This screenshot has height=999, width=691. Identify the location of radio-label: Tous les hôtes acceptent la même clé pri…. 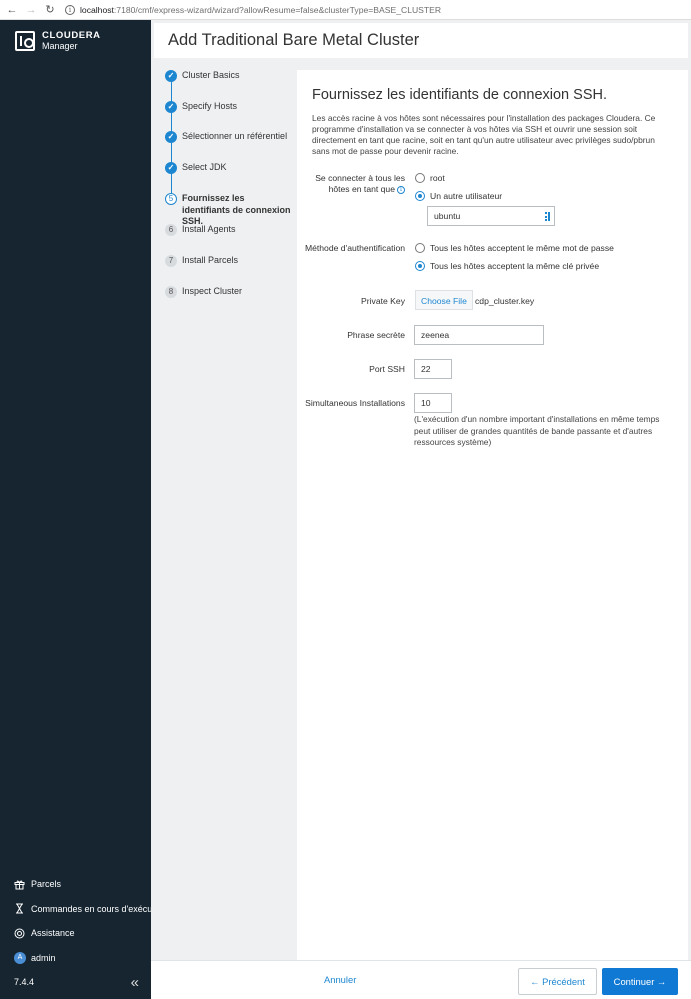
(515, 266).